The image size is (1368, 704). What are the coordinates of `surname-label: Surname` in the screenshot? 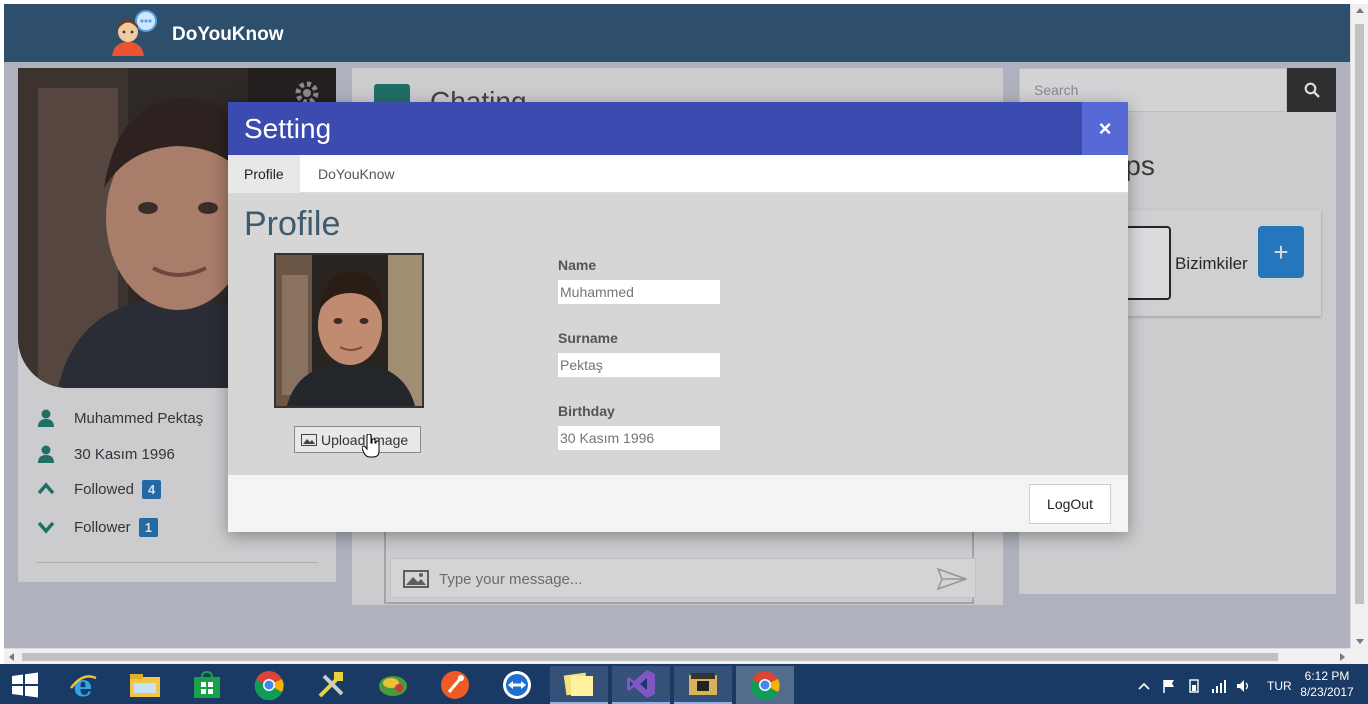 It's located at (588, 338).